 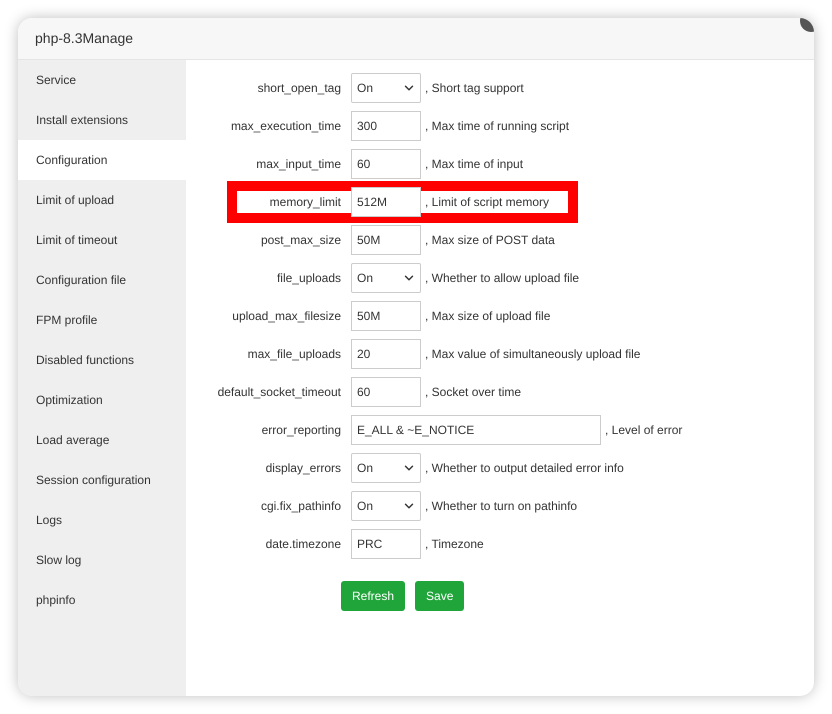 I want to click on setting-description: , Max size of POST data, so click(x=490, y=240).